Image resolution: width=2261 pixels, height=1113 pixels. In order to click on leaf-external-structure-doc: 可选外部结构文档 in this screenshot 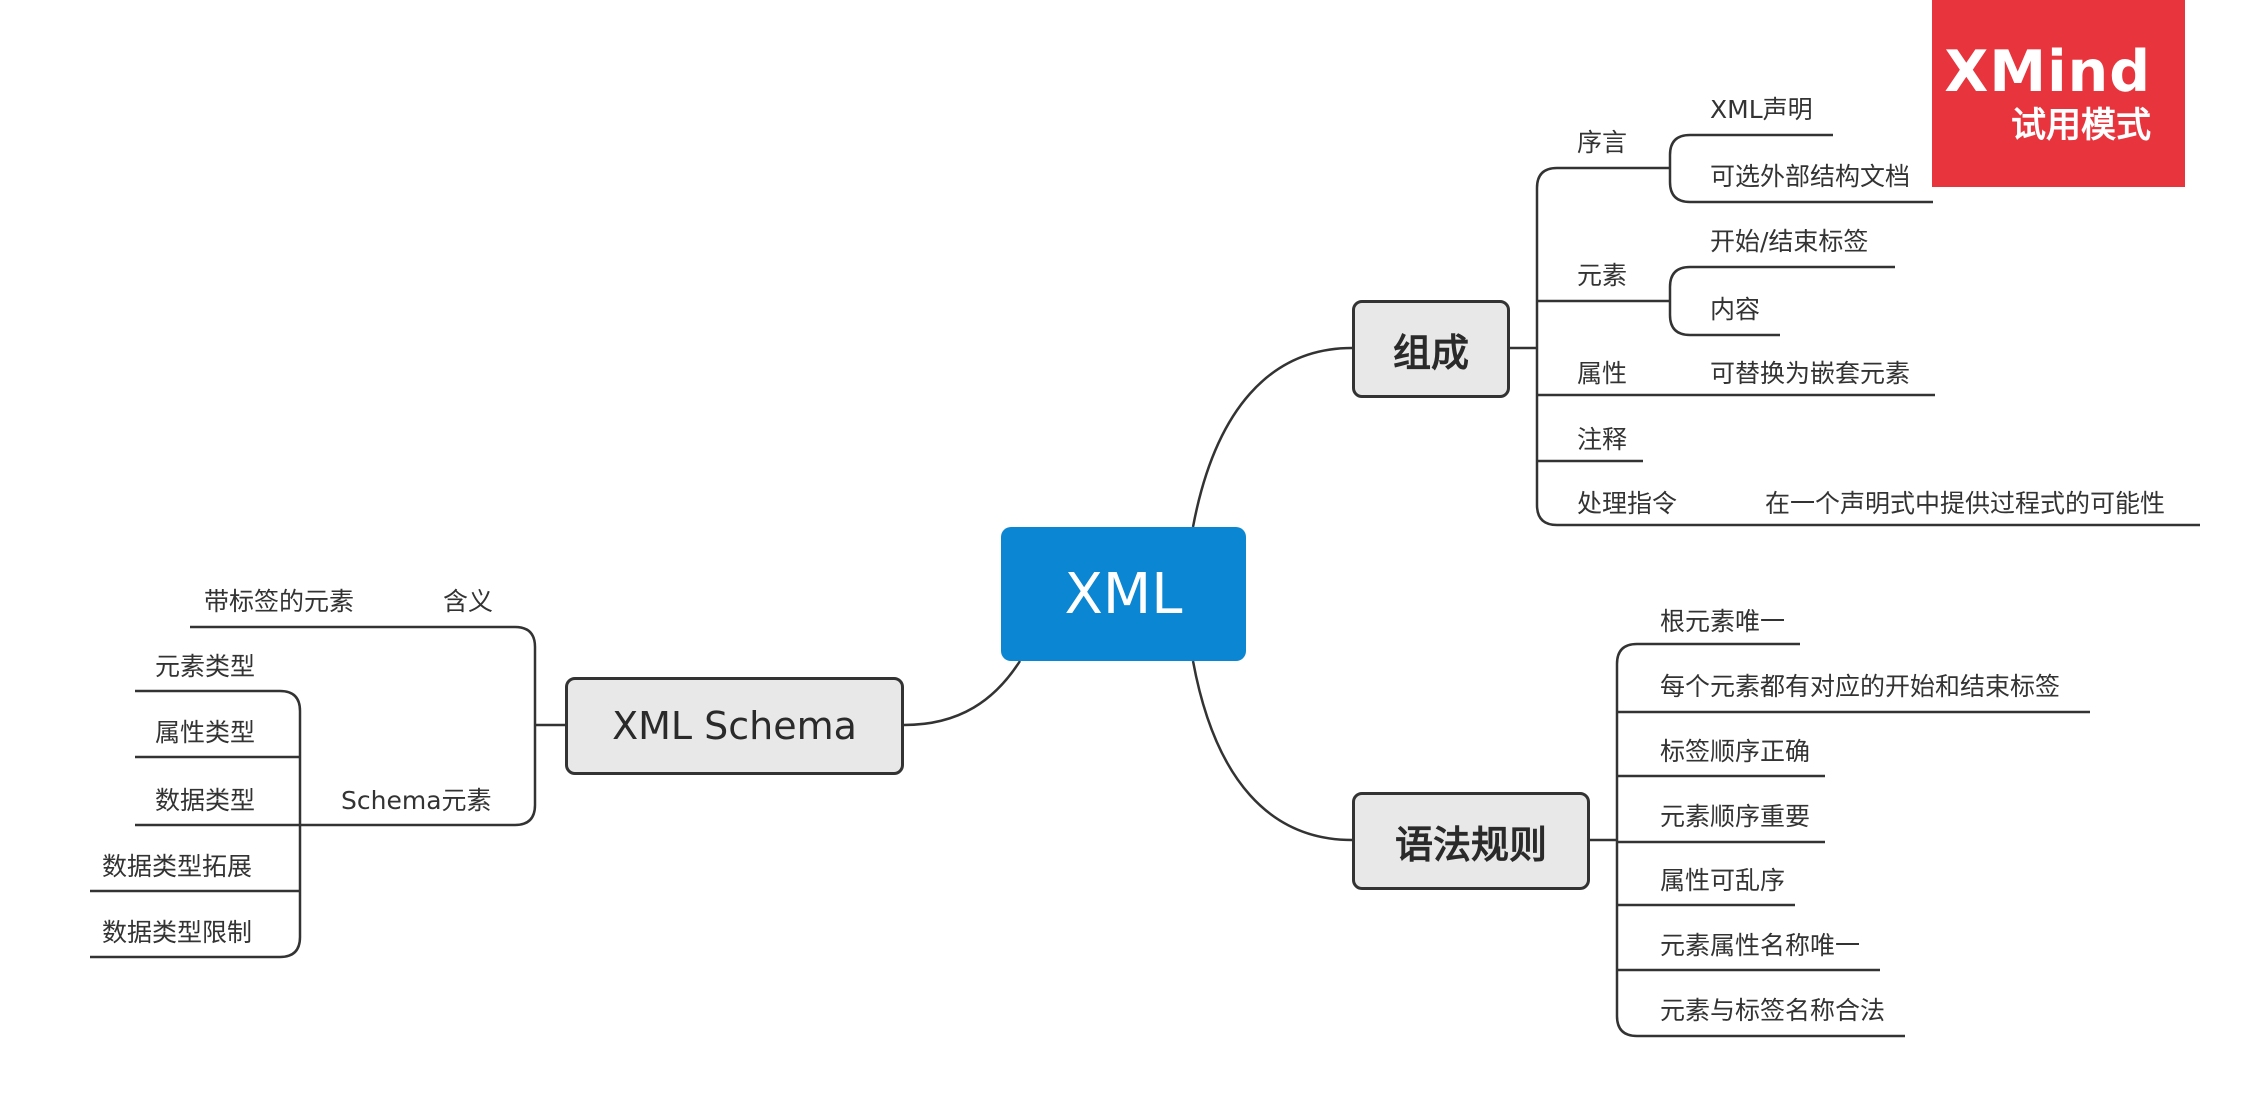, I will do `click(1810, 177)`.